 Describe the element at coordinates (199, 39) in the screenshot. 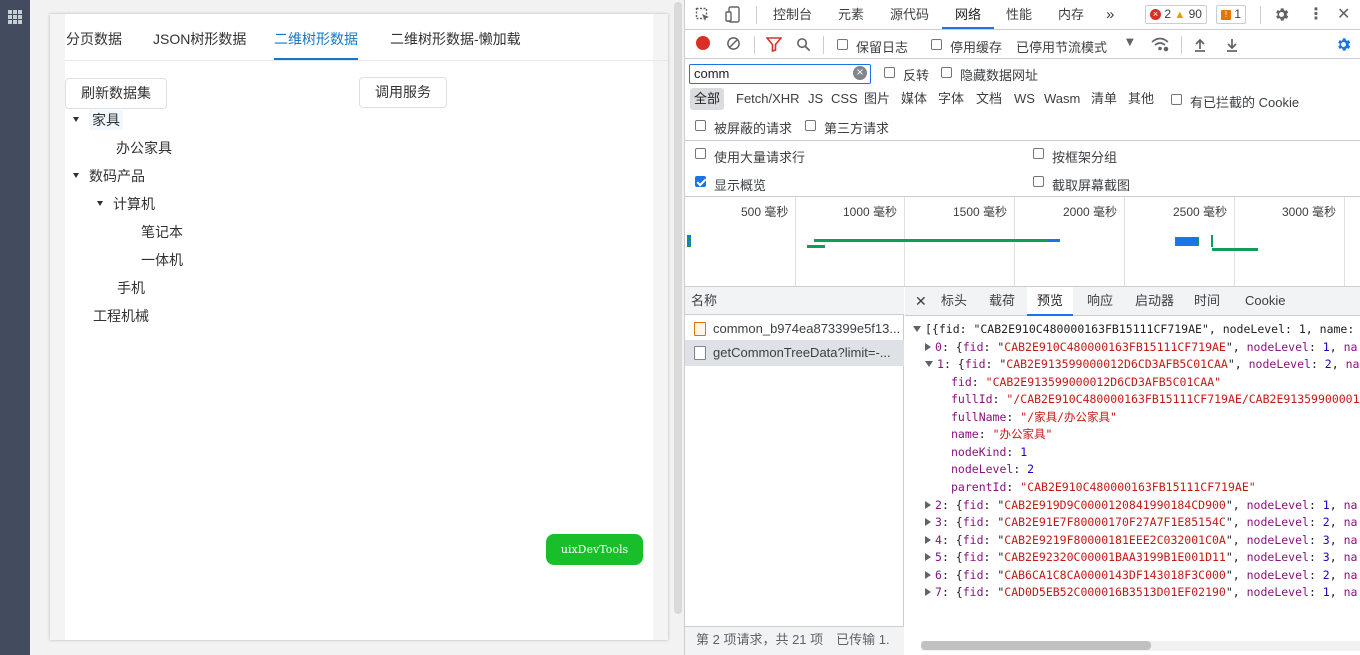

I see `tab-json-tree: JSON树形数据` at that location.